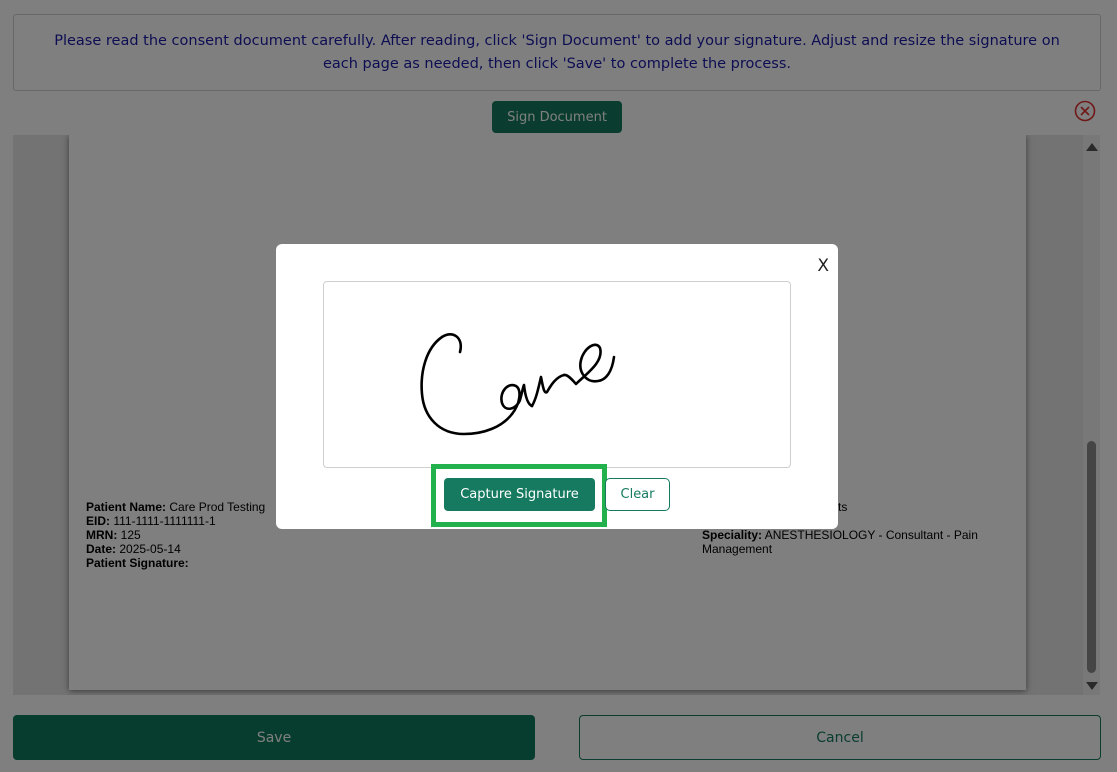 The height and width of the screenshot is (772, 1117). I want to click on capture-signature-button: Capture Signature, so click(519, 494).